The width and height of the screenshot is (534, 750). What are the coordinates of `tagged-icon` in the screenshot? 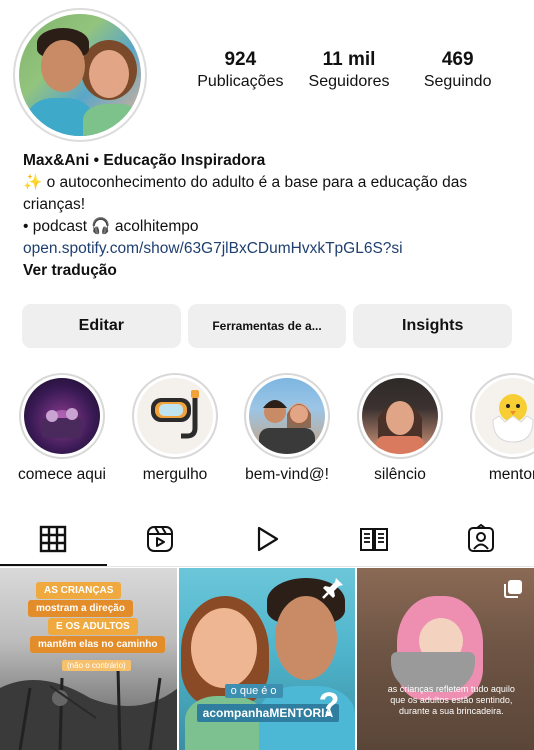 It's located at (480, 538).